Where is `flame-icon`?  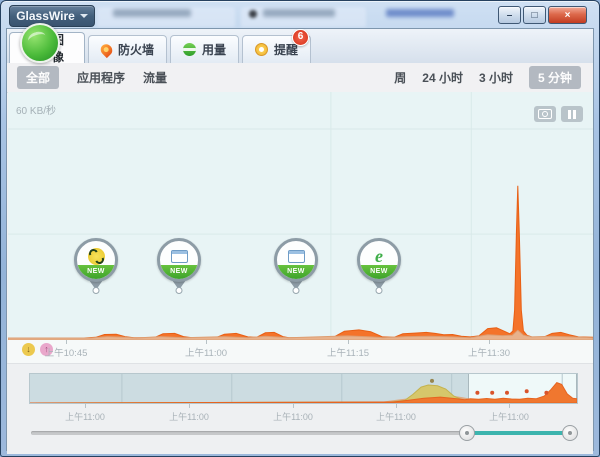
flame-icon is located at coordinates (106, 49).